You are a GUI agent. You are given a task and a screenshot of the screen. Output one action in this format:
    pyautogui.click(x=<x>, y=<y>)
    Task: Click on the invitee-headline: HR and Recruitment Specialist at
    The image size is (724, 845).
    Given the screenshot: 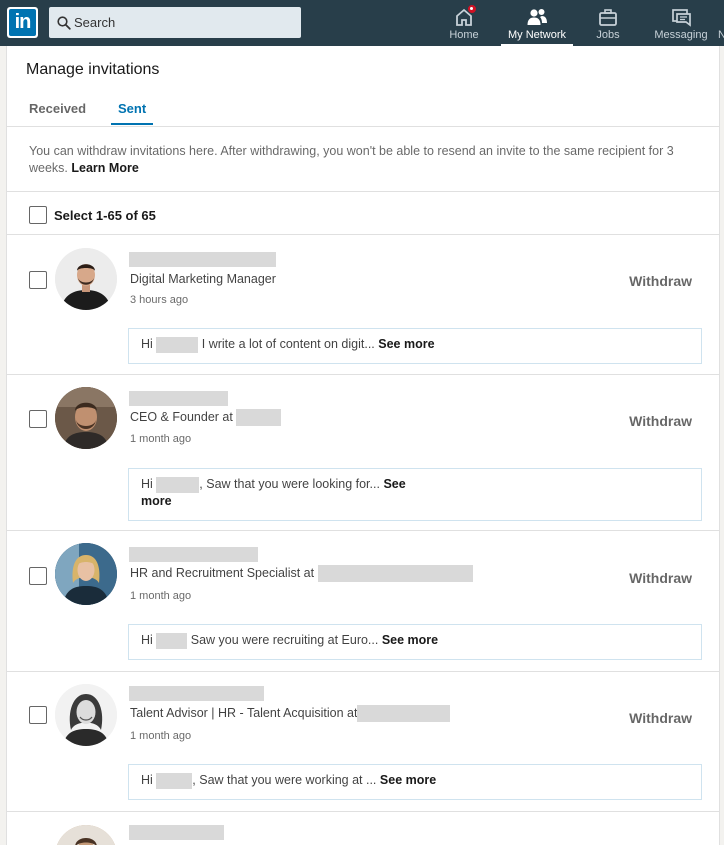 What is the action you would take?
    pyautogui.click(x=301, y=573)
    